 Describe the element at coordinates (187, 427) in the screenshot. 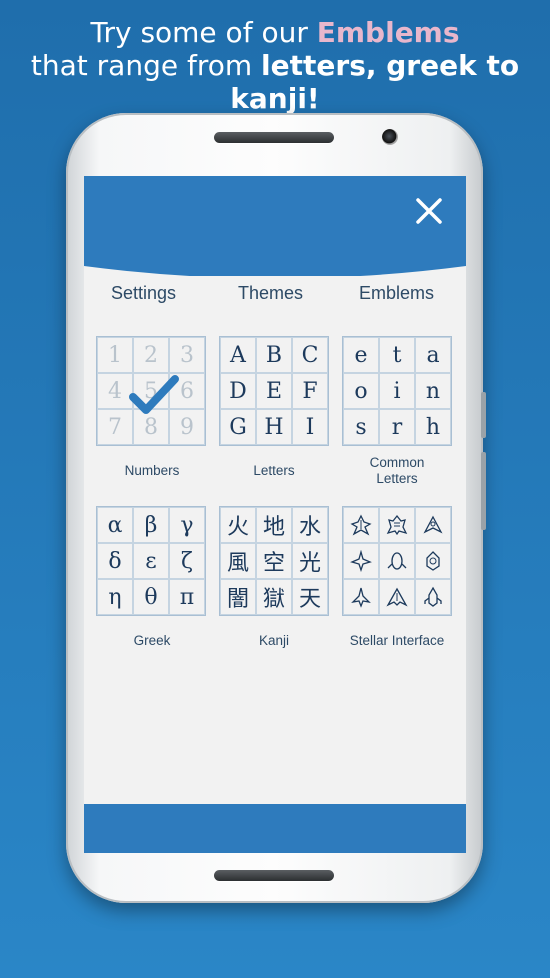

I see `emblem-cell: 9` at that location.